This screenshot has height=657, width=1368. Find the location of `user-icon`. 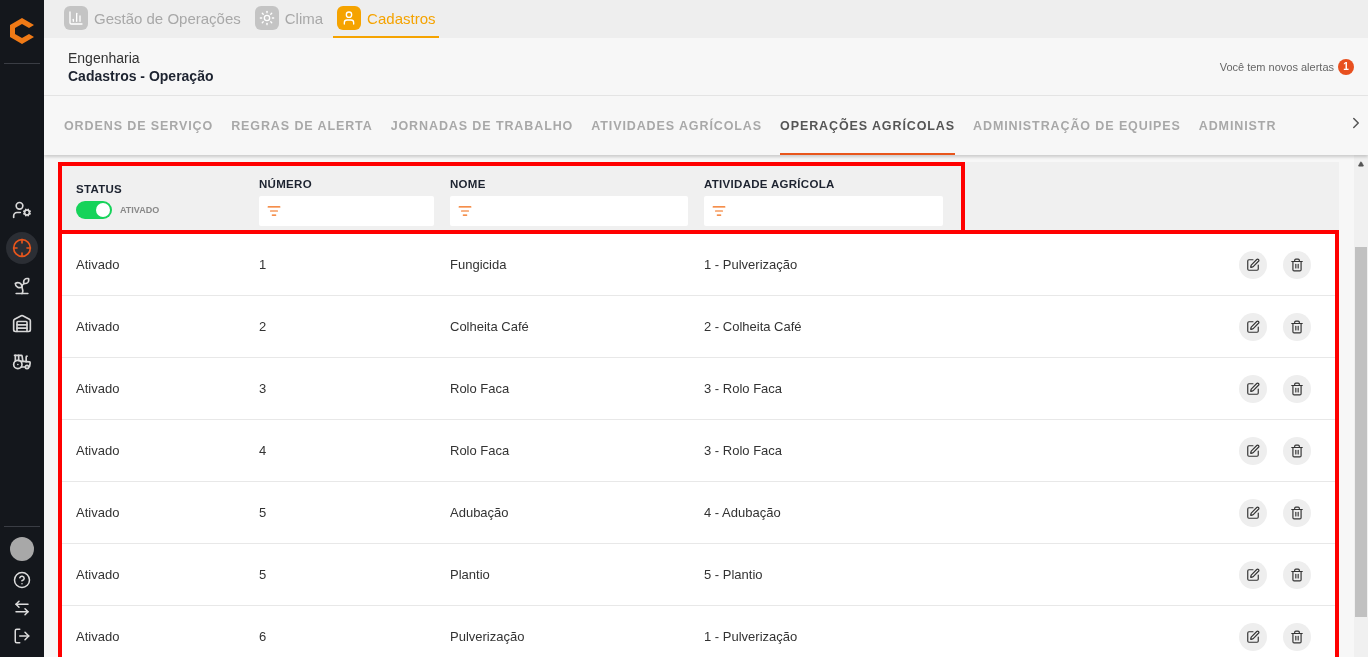

user-icon is located at coordinates (349, 18).